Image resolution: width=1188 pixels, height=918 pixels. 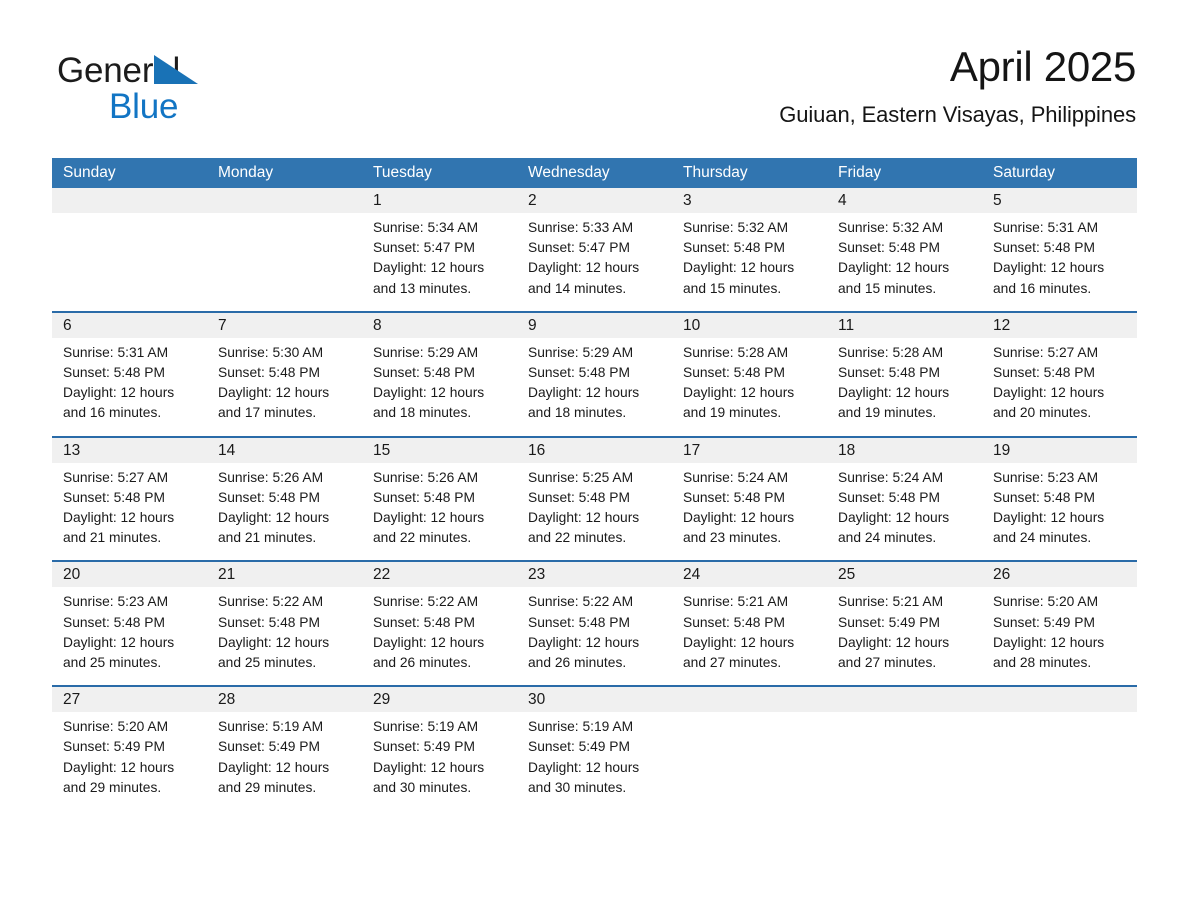 I want to click on week-daynumber-band: 20 21 22 23 24 25 26, so click(x=594, y=575).